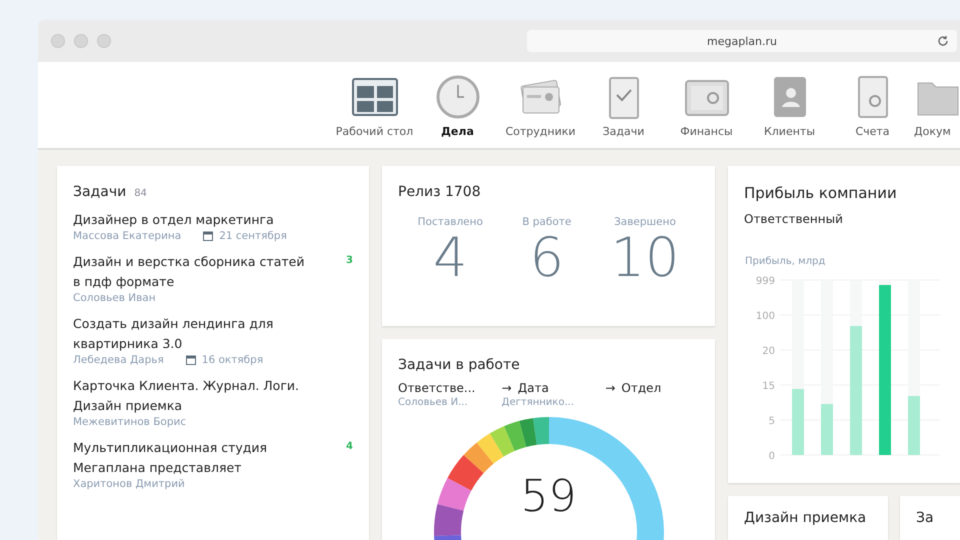 The width and height of the screenshot is (960, 540). Describe the element at coordinates (374, 97) in the screenshot. I see `dashboard-icon` at that location.